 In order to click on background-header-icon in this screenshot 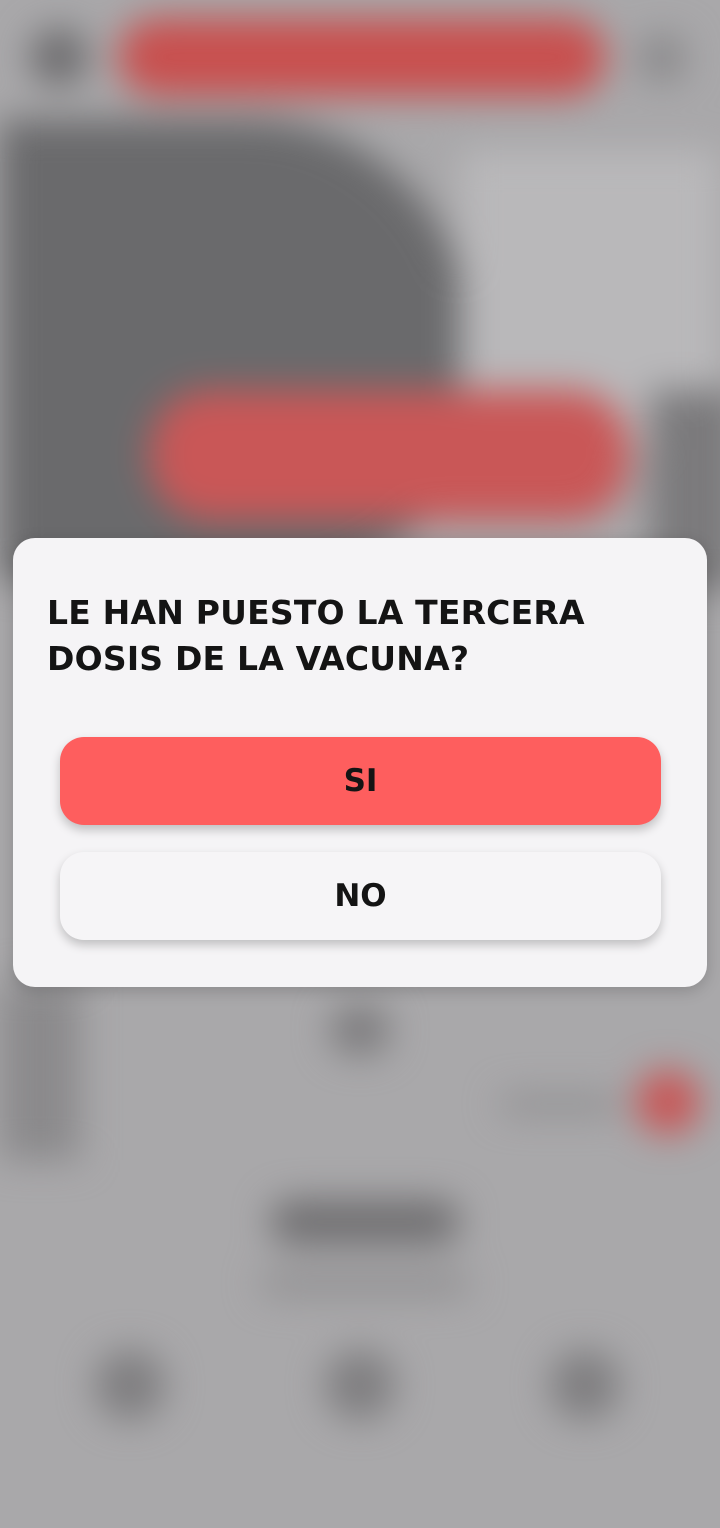, I will do `click(662, 58)`.